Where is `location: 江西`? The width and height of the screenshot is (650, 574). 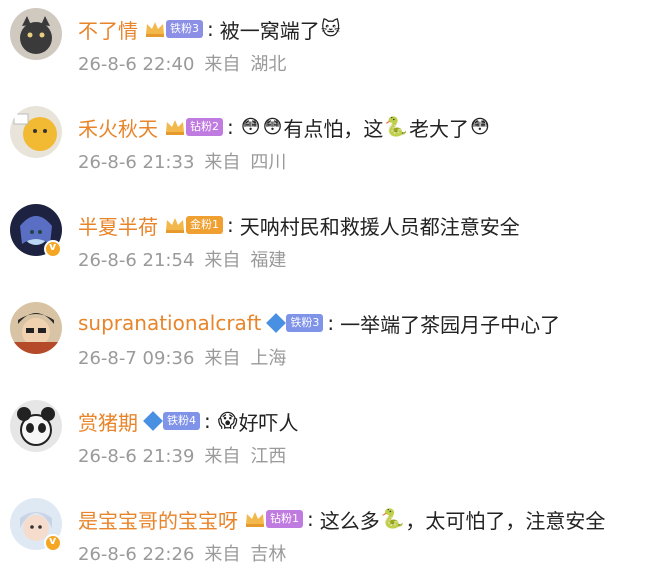
location: 江西 is located at coordinates (268, 456).